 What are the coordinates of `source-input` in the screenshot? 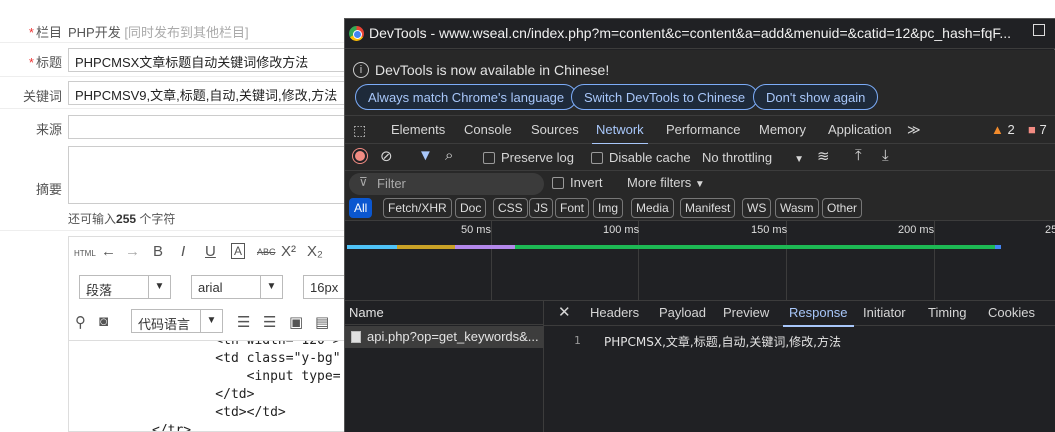 It's located at (213, 127).